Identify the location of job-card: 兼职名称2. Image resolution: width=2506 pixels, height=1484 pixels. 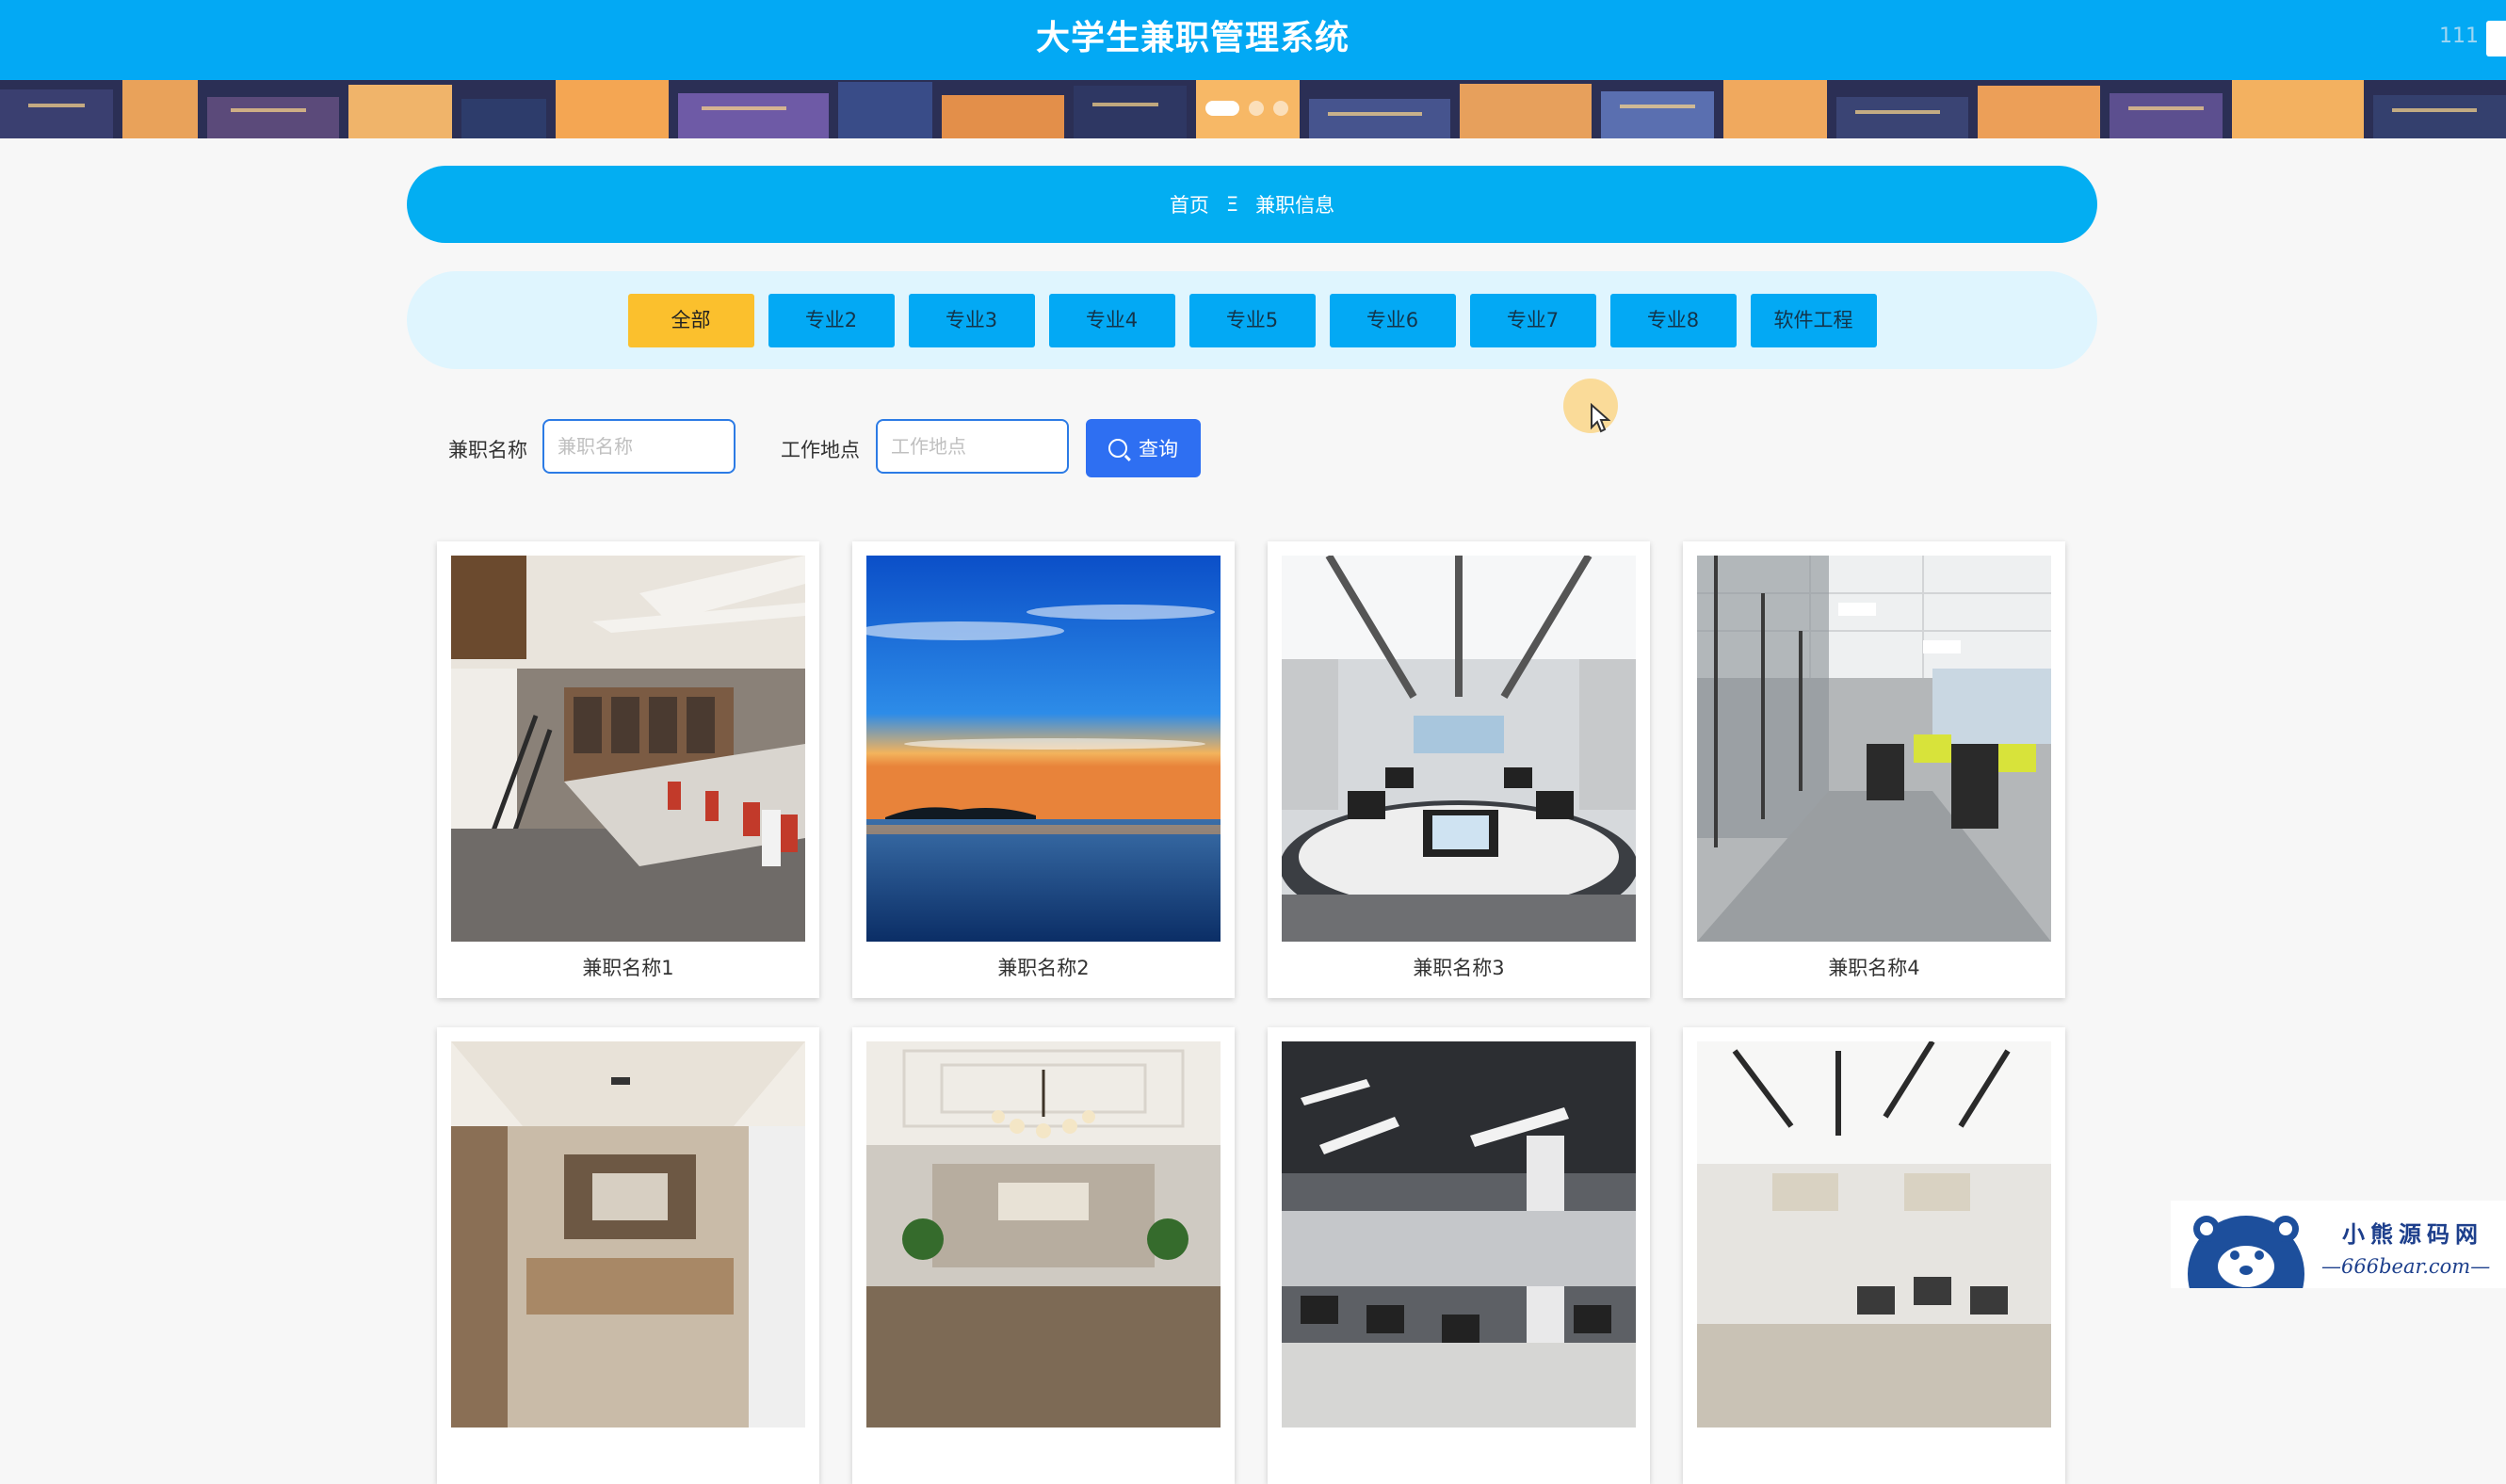
(1044, 770).